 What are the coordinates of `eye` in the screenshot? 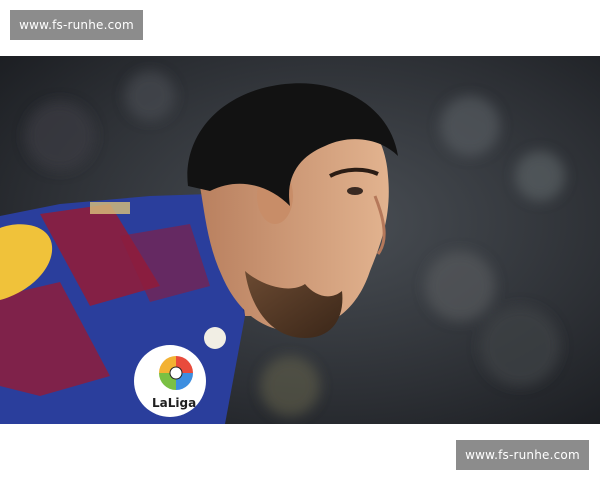 It's located at (355, 191).